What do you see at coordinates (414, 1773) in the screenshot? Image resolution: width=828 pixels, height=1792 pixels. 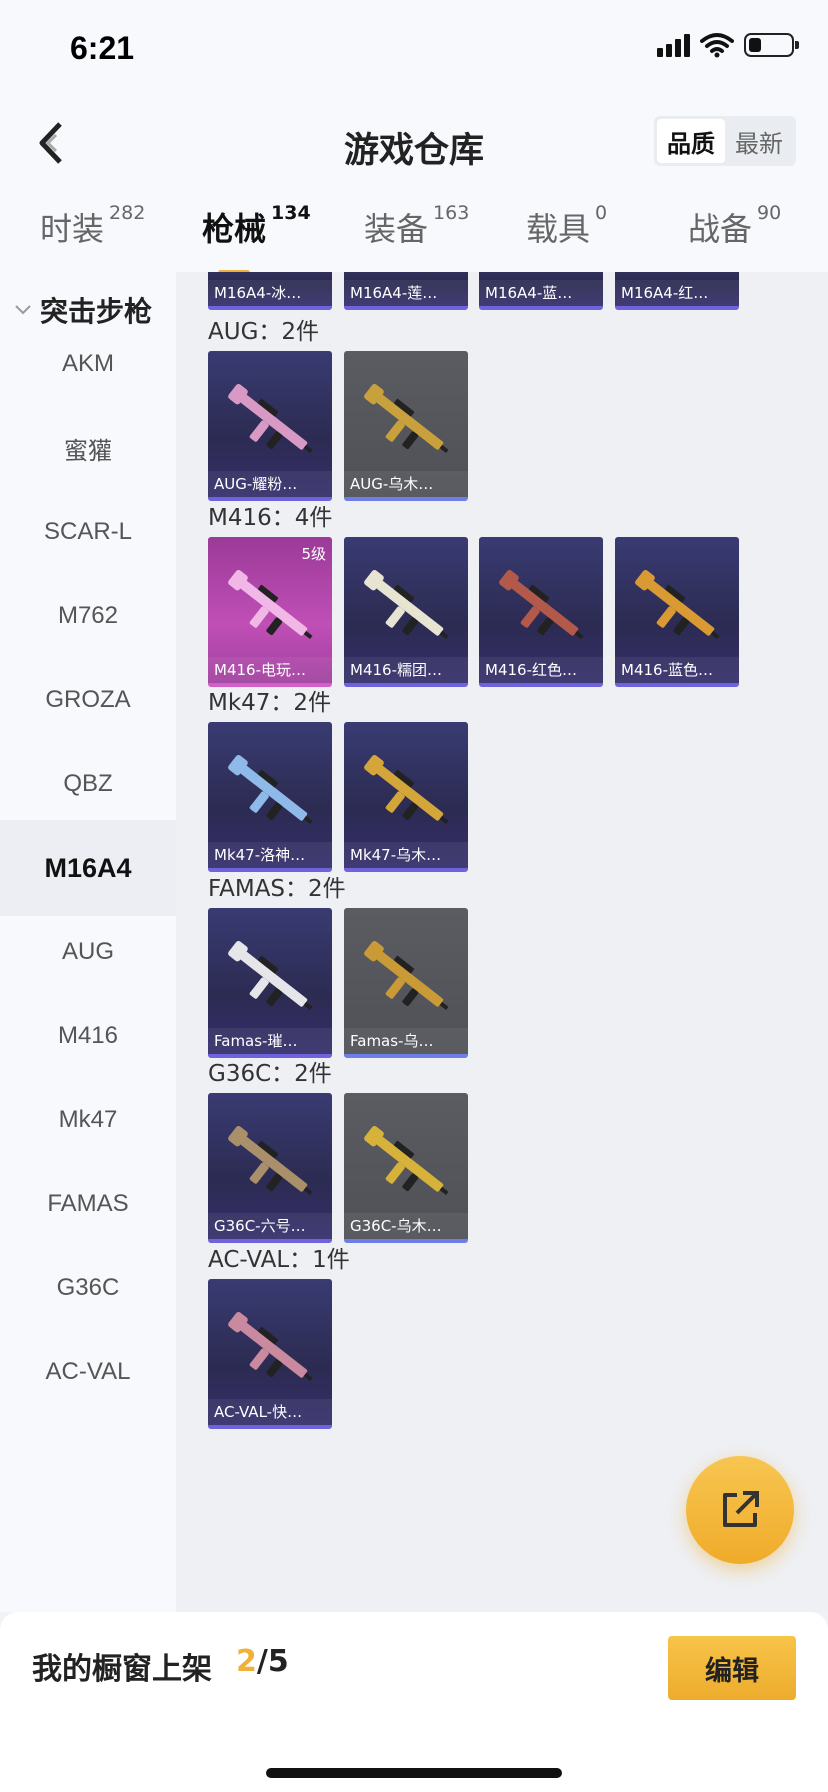 I see `home-indicator` at bounding box center [414, 1773].